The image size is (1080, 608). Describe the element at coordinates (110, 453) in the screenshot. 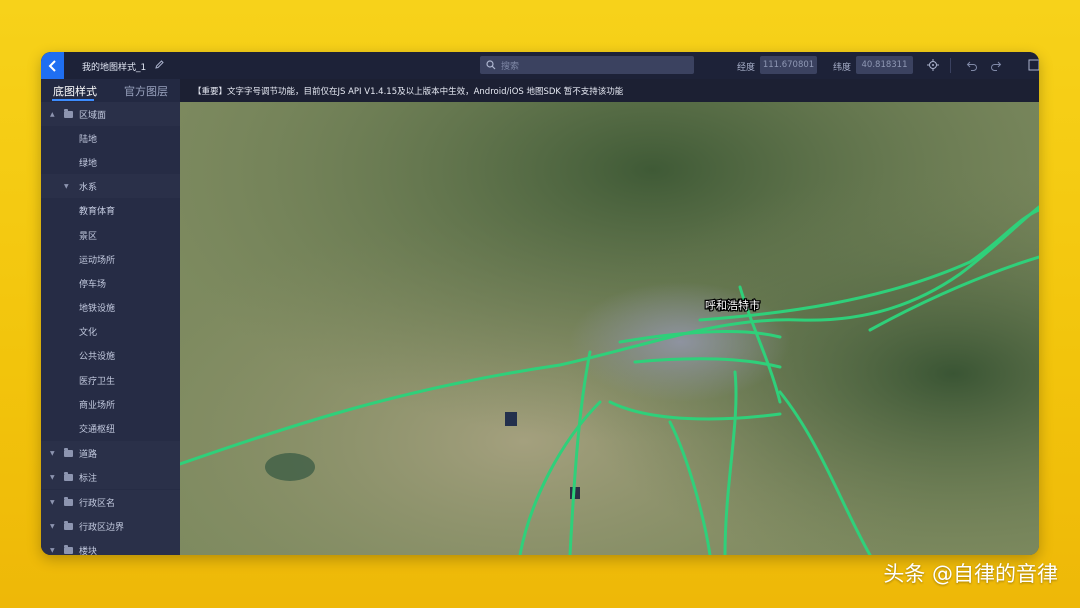

I see `tree-item-roads: ▼ 道路` at that location.